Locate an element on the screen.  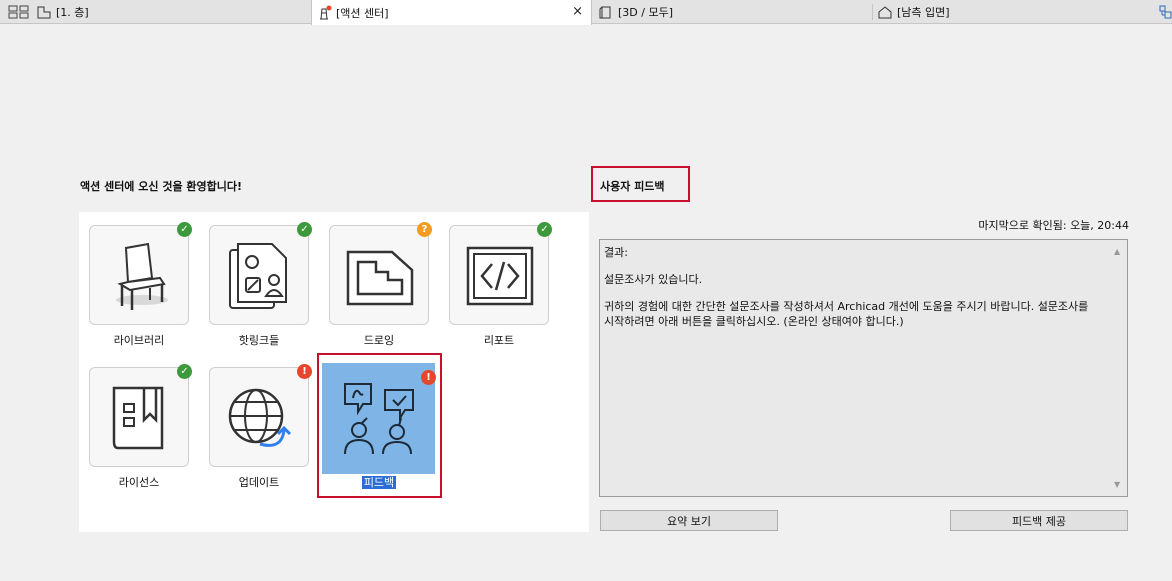
status-warning-badge: ? is located at coordinates (424, 229).